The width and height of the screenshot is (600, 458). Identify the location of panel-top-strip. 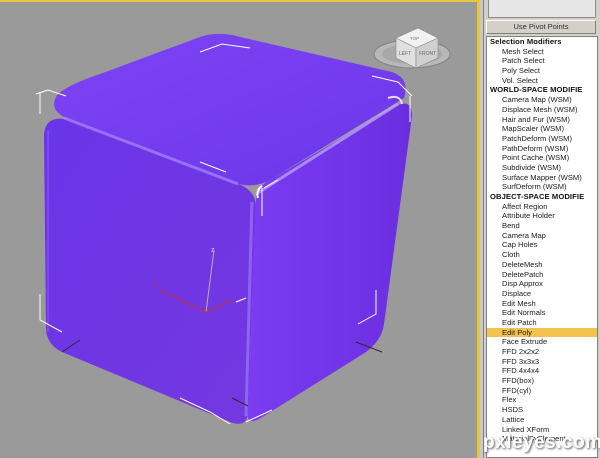
(542, 9).